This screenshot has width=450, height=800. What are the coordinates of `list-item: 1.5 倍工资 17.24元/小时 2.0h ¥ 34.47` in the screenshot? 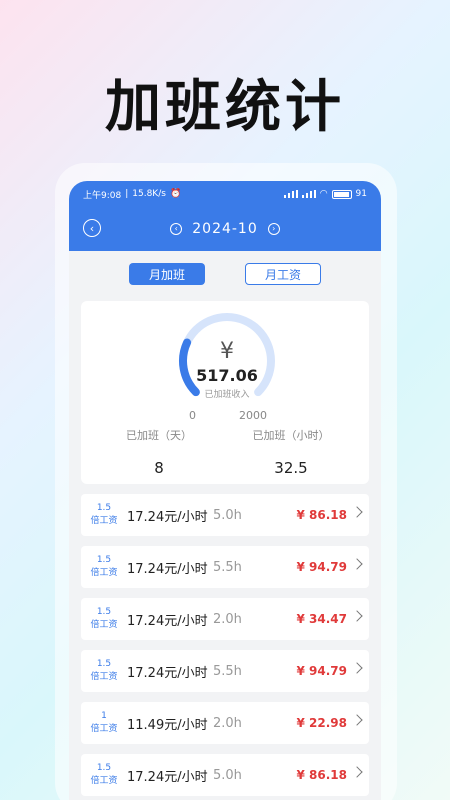 It's located at (225, 619).